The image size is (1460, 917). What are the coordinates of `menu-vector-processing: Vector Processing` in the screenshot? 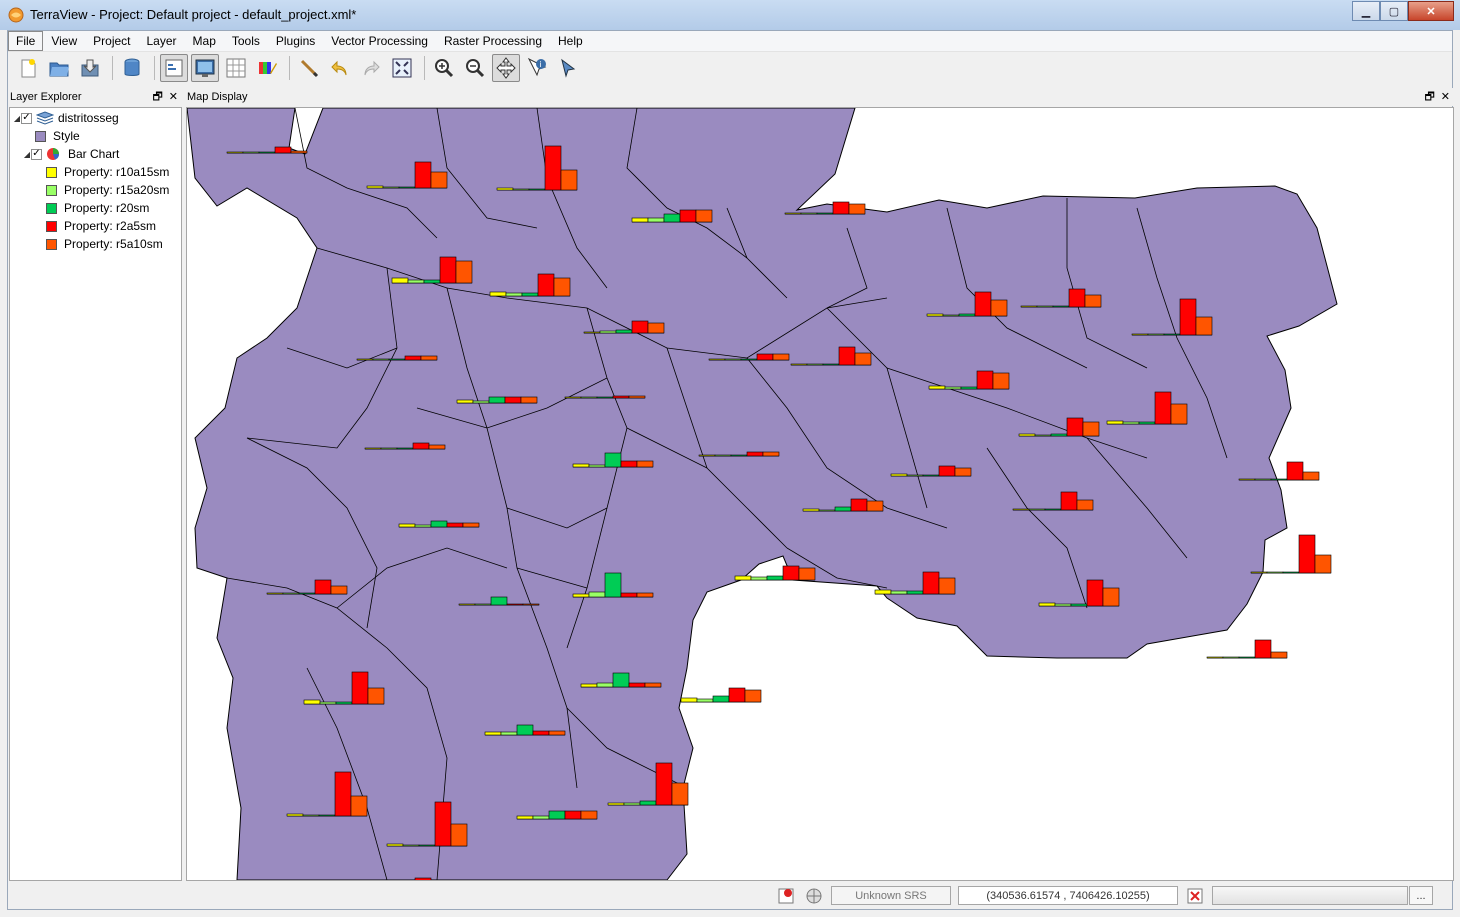 It's located at (379, 41).